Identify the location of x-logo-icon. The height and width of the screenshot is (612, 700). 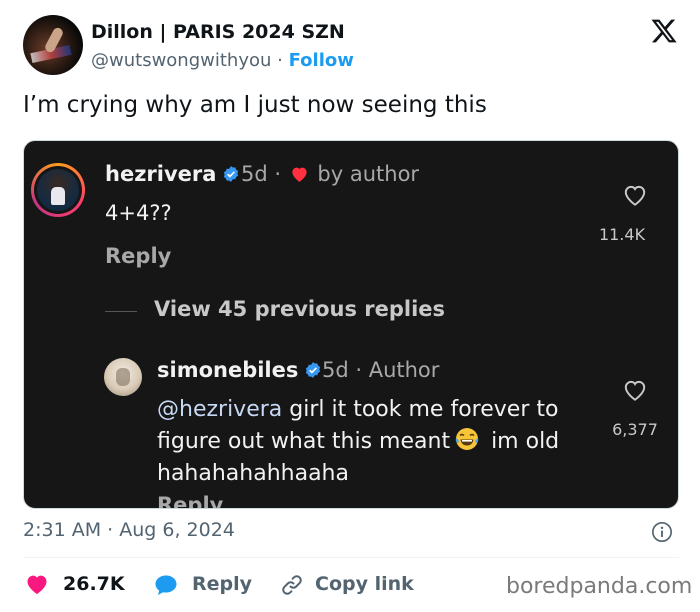
(664, 31).